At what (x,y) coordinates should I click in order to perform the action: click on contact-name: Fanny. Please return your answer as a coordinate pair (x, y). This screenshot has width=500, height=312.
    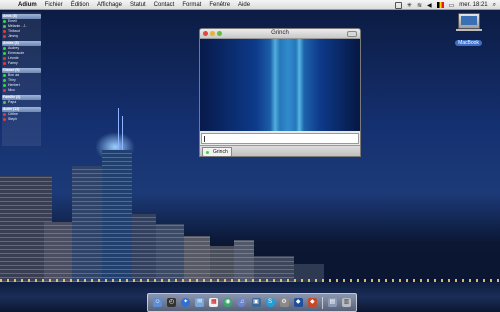
    Looking at the image, I should click on (13, 63).